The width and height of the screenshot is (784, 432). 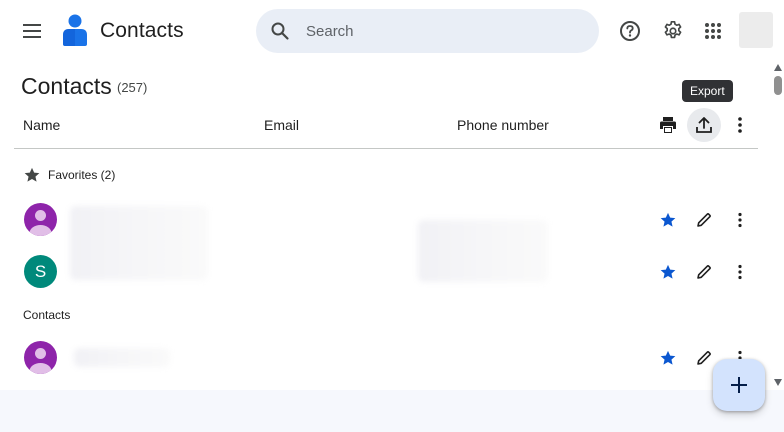 What do you see at coordinates (778, 382) in the screenshot?
I see `scroll-down-arrow-icon` at bounding box center [778, 382].